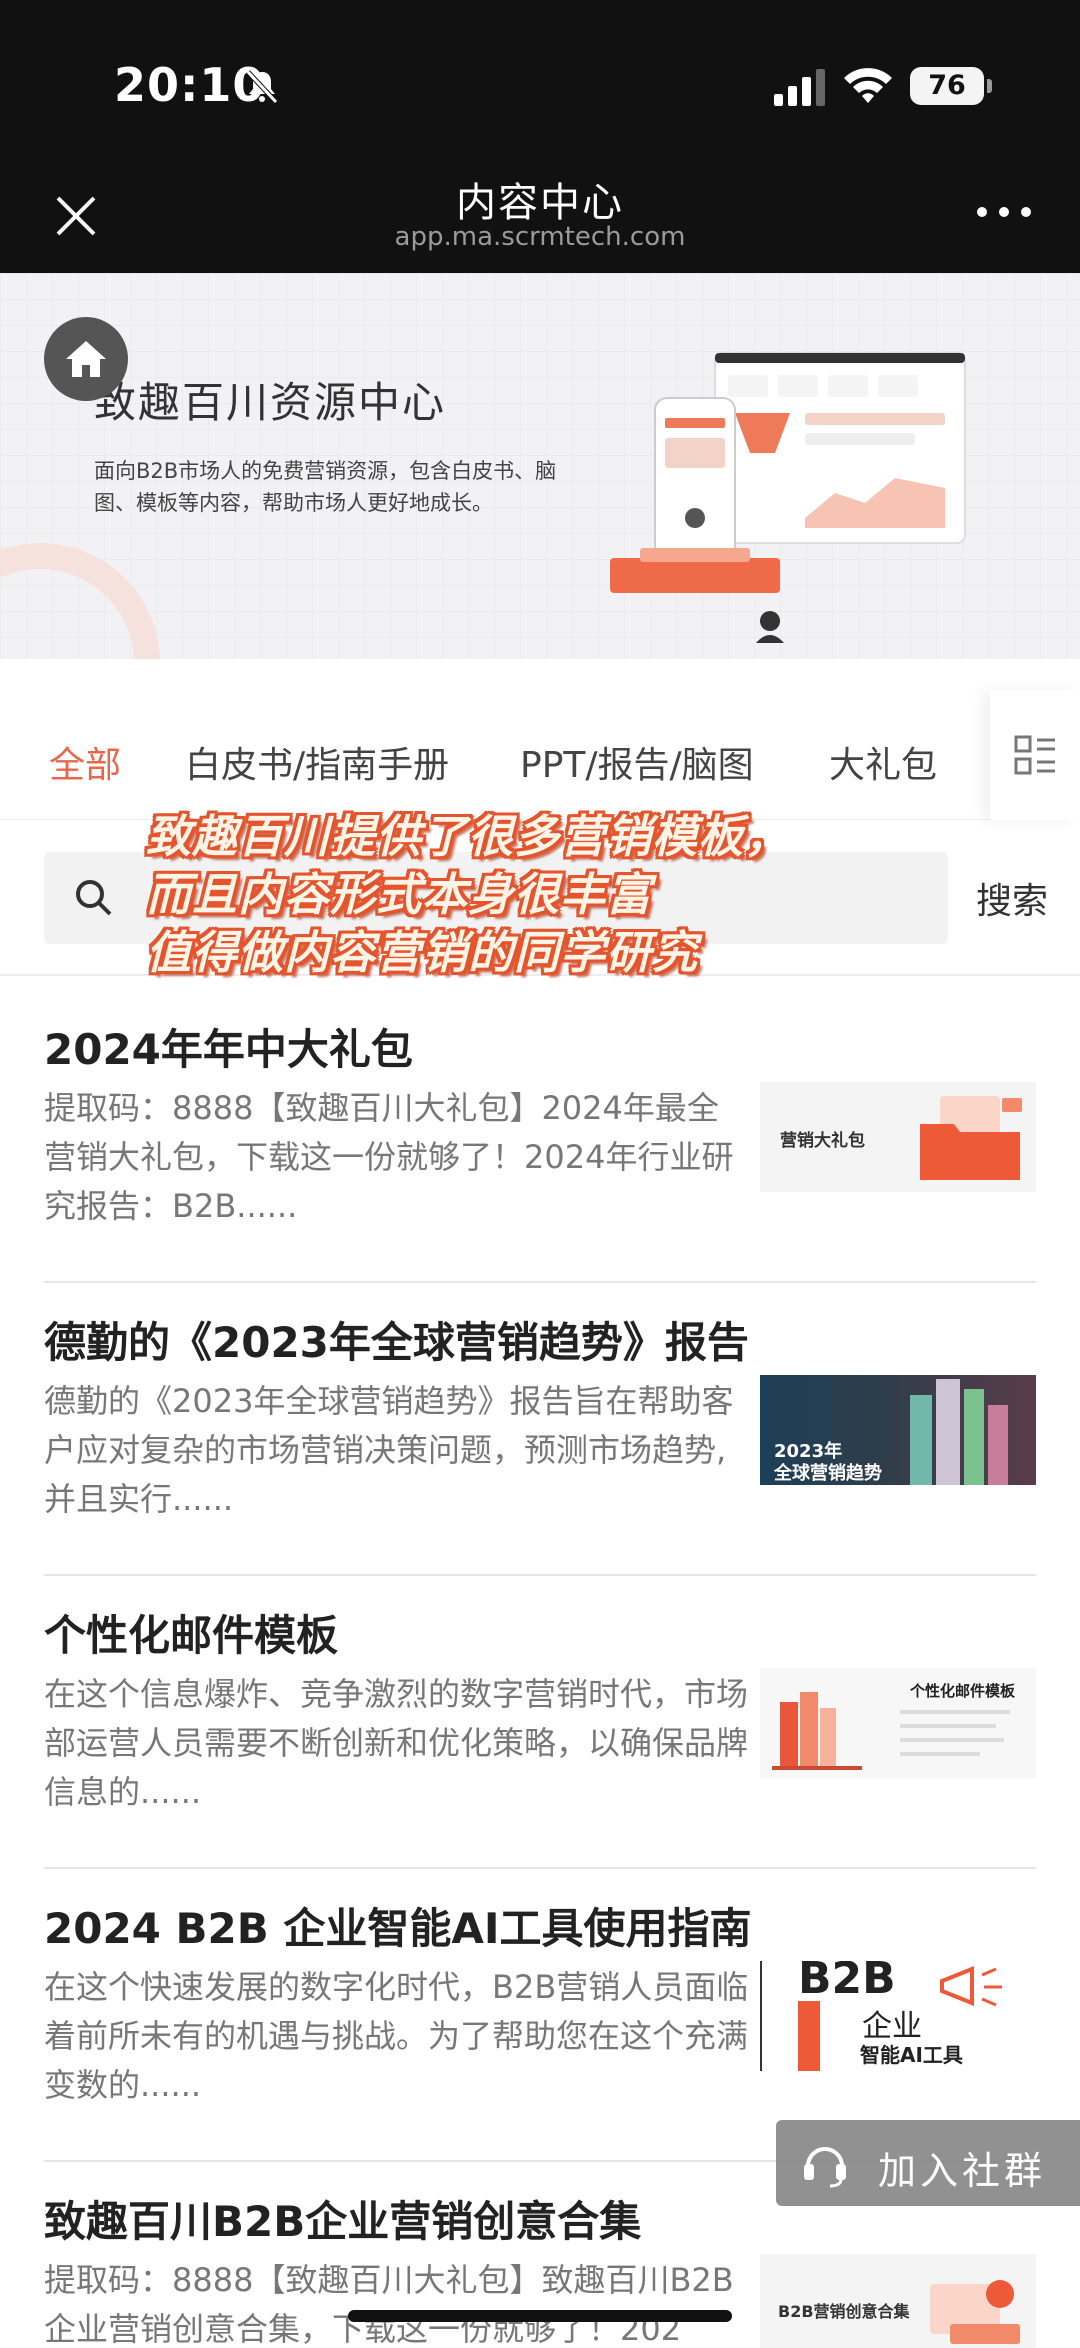 Image resolution: width=1080 pixels, height=2348 pixels. I want to click on thumbnail-label: 智能AI工具, so click(911, 2055).